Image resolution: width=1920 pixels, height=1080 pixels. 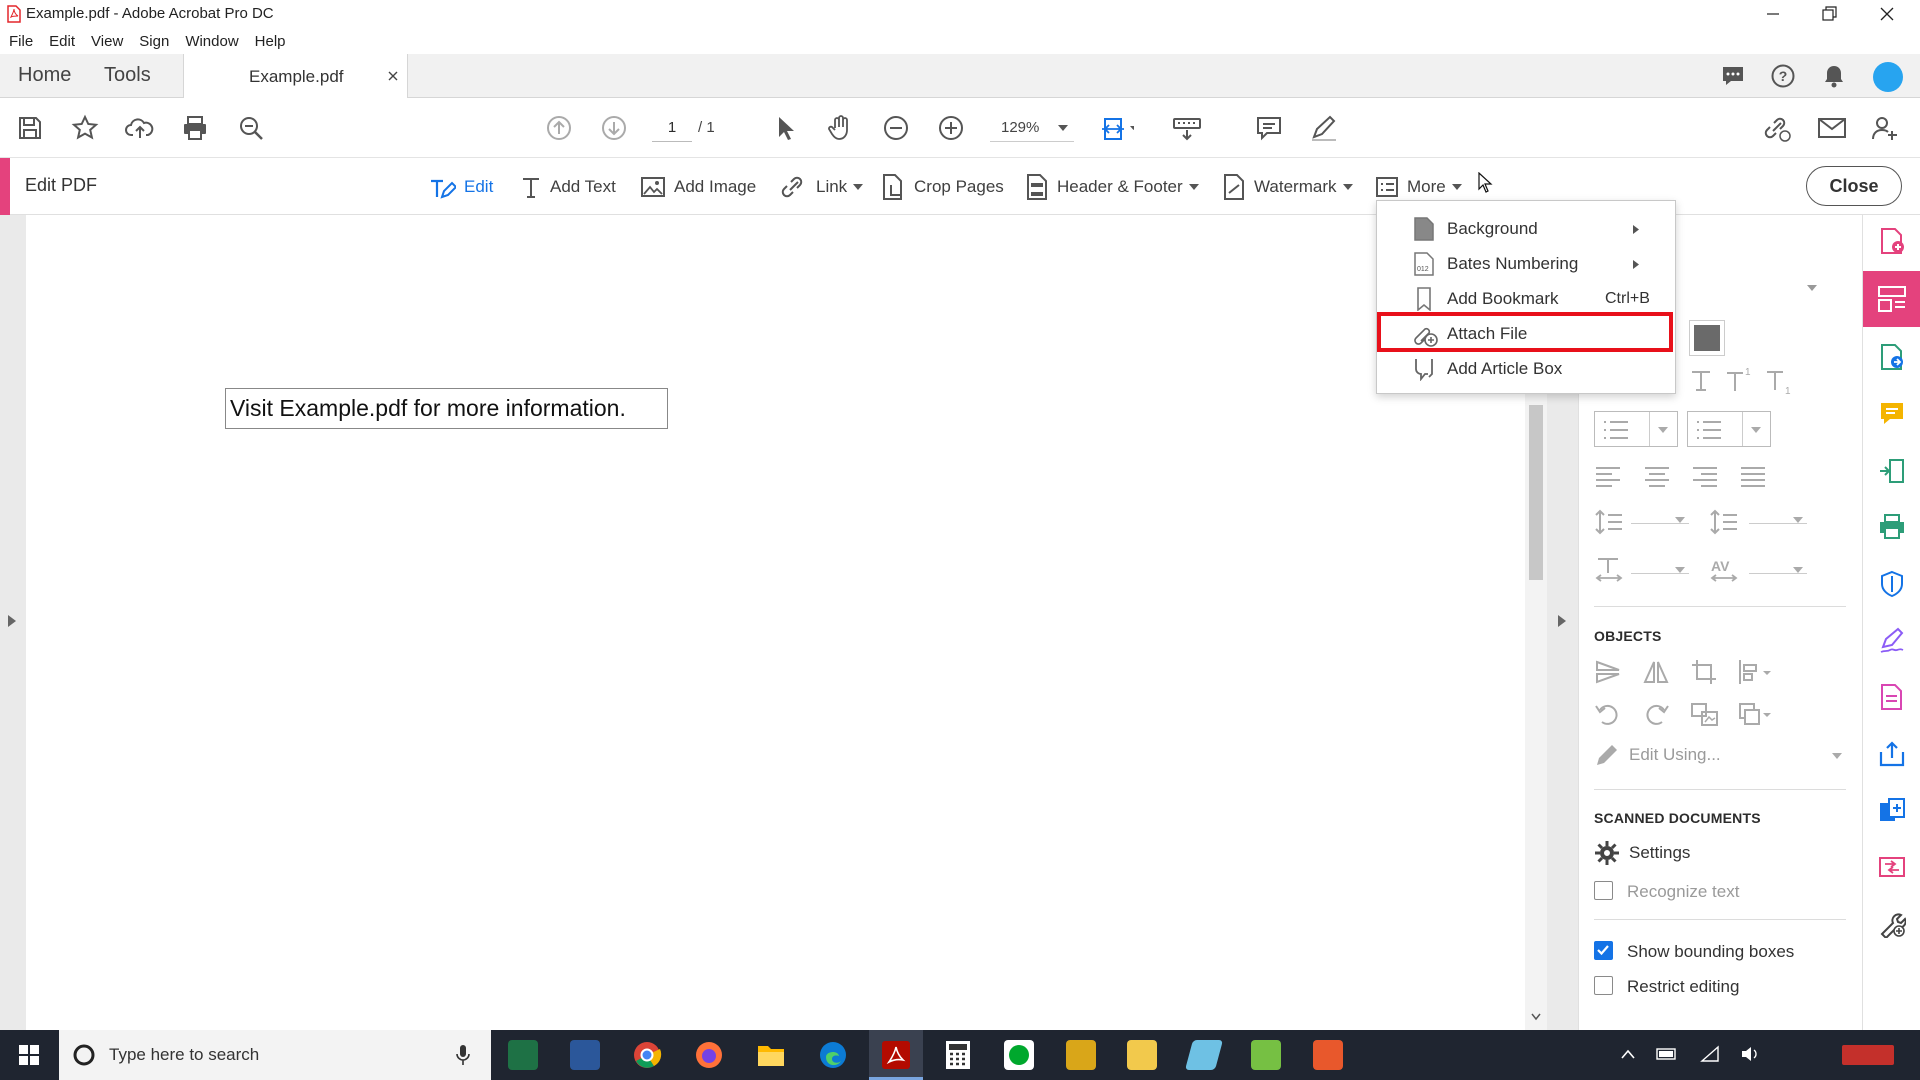 I want to click on align-center-icon, so click(x=1657, y=476).